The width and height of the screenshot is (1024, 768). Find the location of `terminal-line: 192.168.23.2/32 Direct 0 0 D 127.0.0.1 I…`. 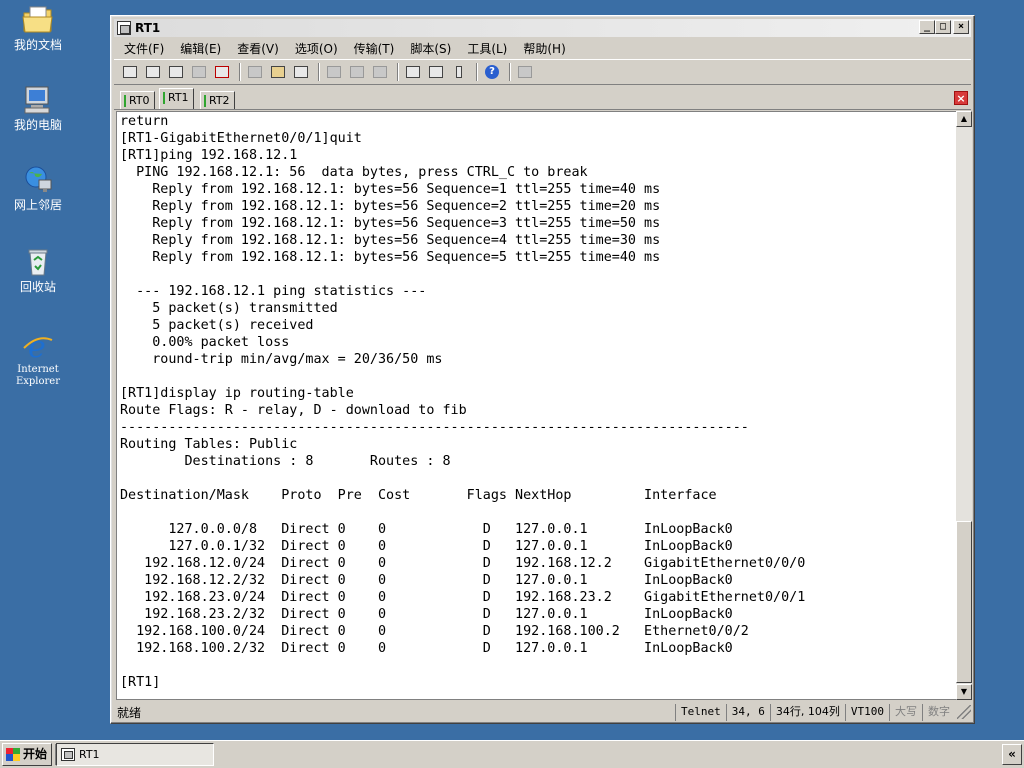

terminal-line: 192.168.23.2/32 Direct 0 0 D 127.0.0.1 I… is located at coordinates (426, 614).